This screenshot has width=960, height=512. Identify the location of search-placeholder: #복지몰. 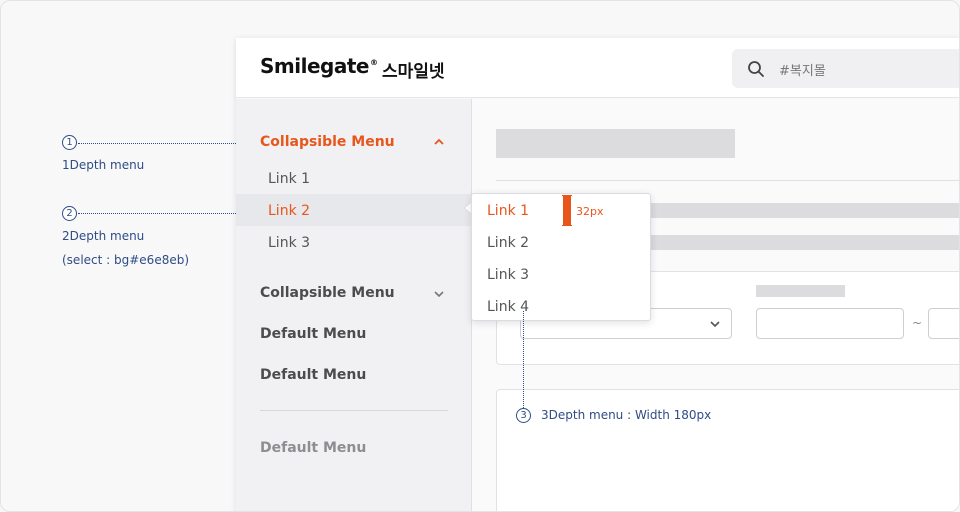
(802, 71).